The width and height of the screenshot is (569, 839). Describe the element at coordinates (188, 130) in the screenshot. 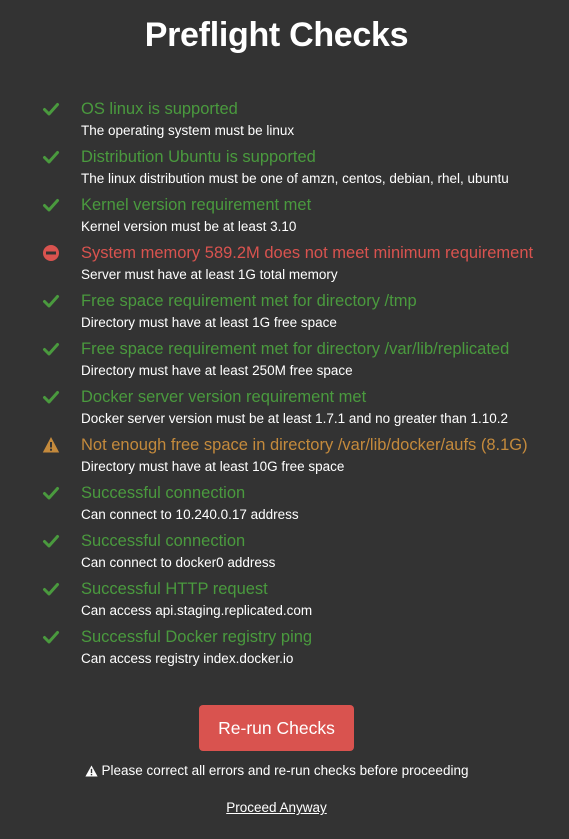

I see `check-description: The operating system must be linux` at that location.